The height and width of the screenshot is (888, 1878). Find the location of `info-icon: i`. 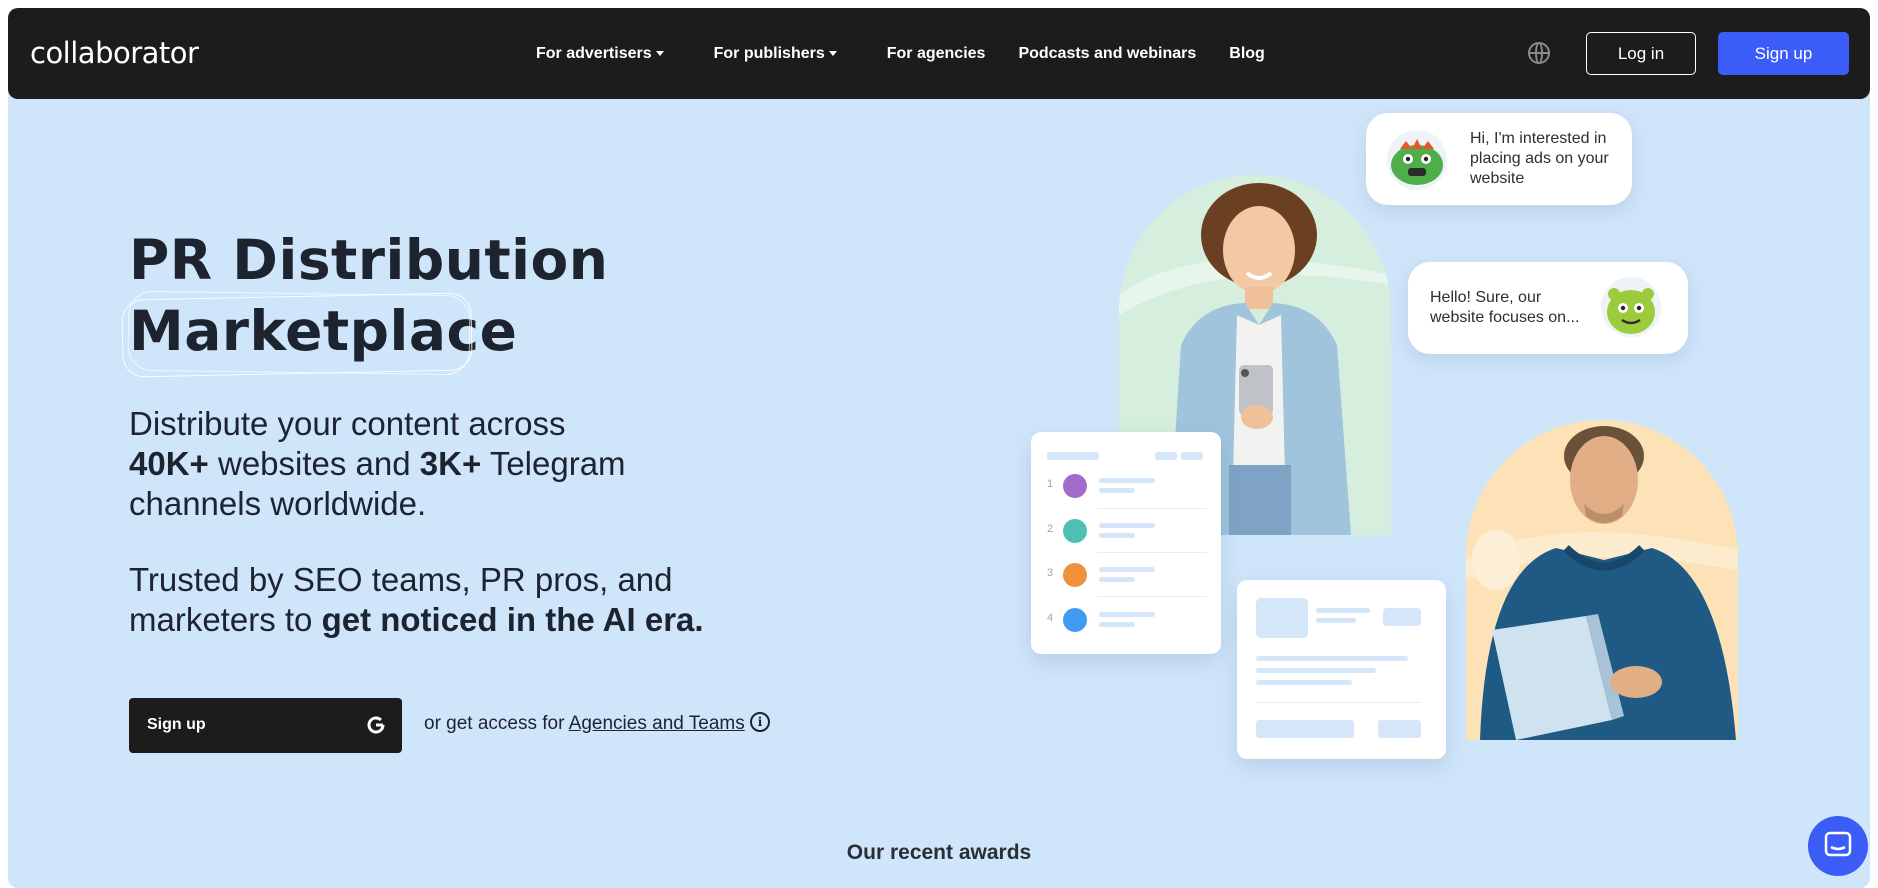

info-icon: i is located at coordinates (760, 722).